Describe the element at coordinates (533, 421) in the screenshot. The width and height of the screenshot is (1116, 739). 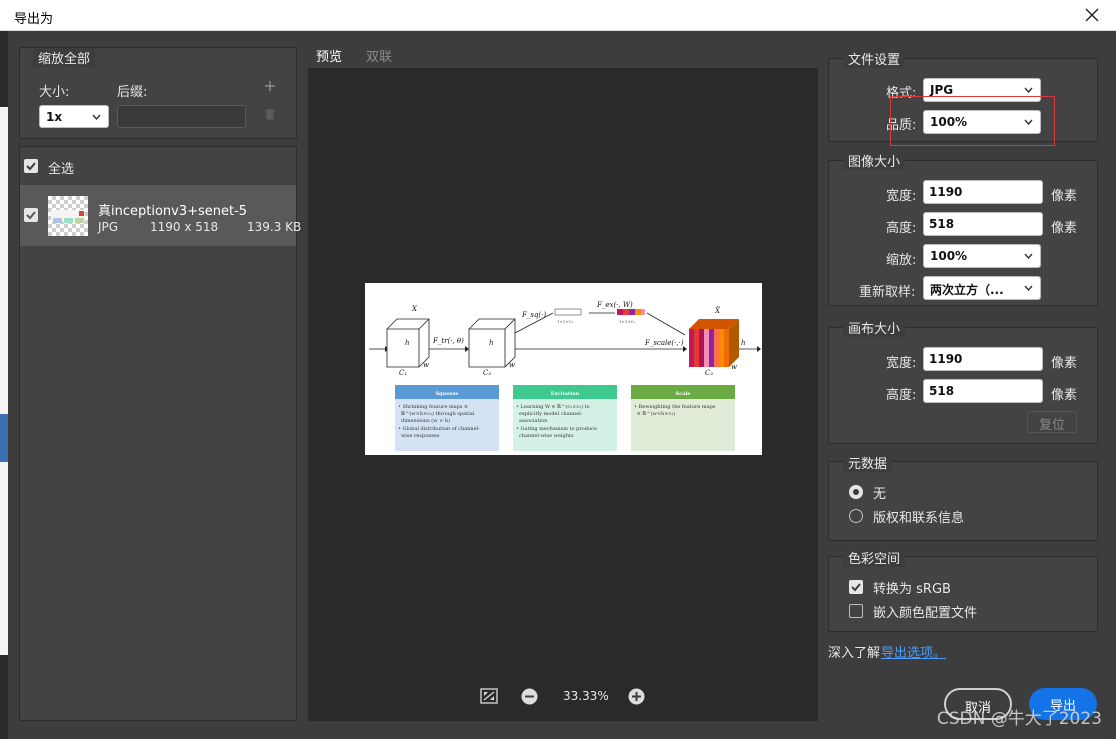
I see `fig-excitation-b3: association` at that location.